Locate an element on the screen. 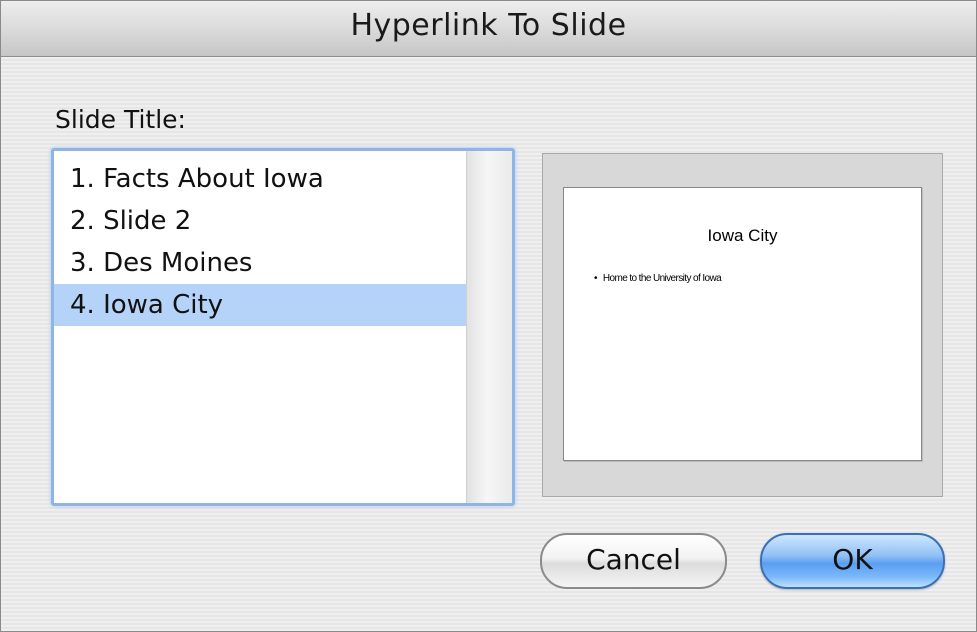  slide-list-item-1: 1. Facts About Iowa is located at coordinates (260, 179).